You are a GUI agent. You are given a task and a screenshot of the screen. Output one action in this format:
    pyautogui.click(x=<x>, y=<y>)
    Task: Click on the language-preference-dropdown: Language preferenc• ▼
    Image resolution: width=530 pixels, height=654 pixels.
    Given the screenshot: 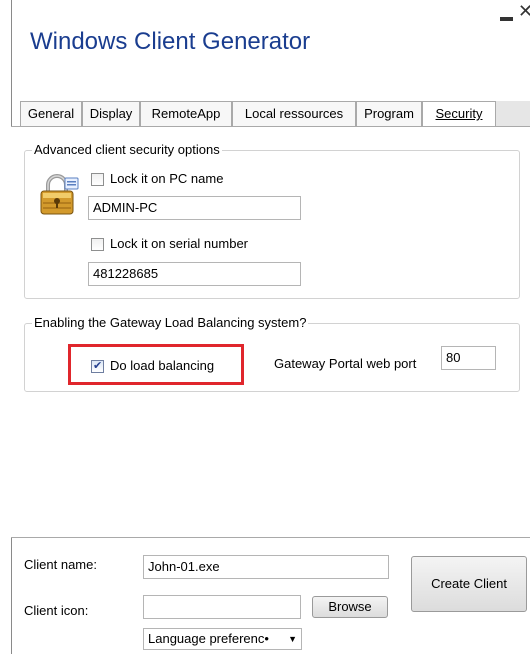 What is the action you would take?
    pyautogui.click(x=222, y=639)
    